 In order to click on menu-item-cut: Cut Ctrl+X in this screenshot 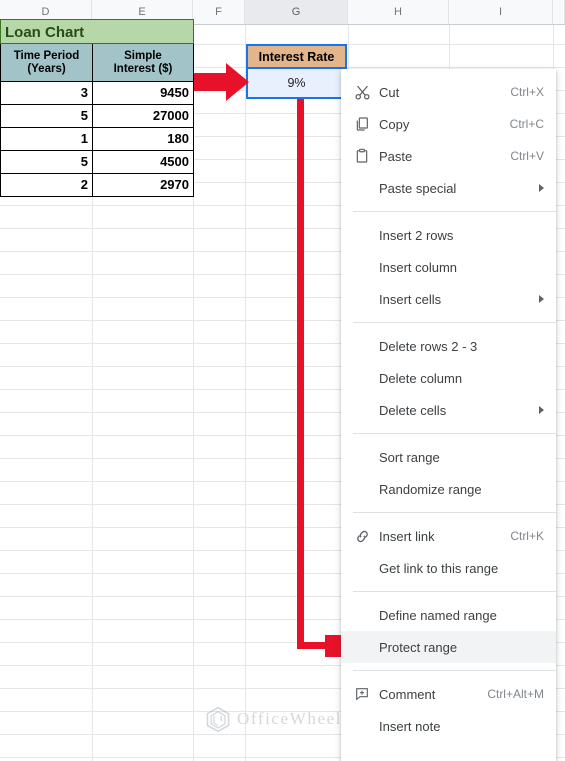, I will do `click(448, 92)`.